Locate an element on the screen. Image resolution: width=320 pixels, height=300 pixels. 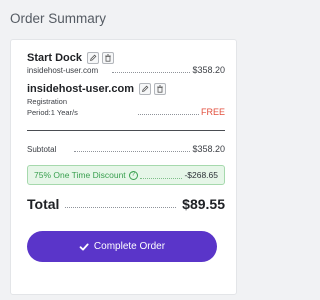
total-label: Total is located at coordinates (43, 204).